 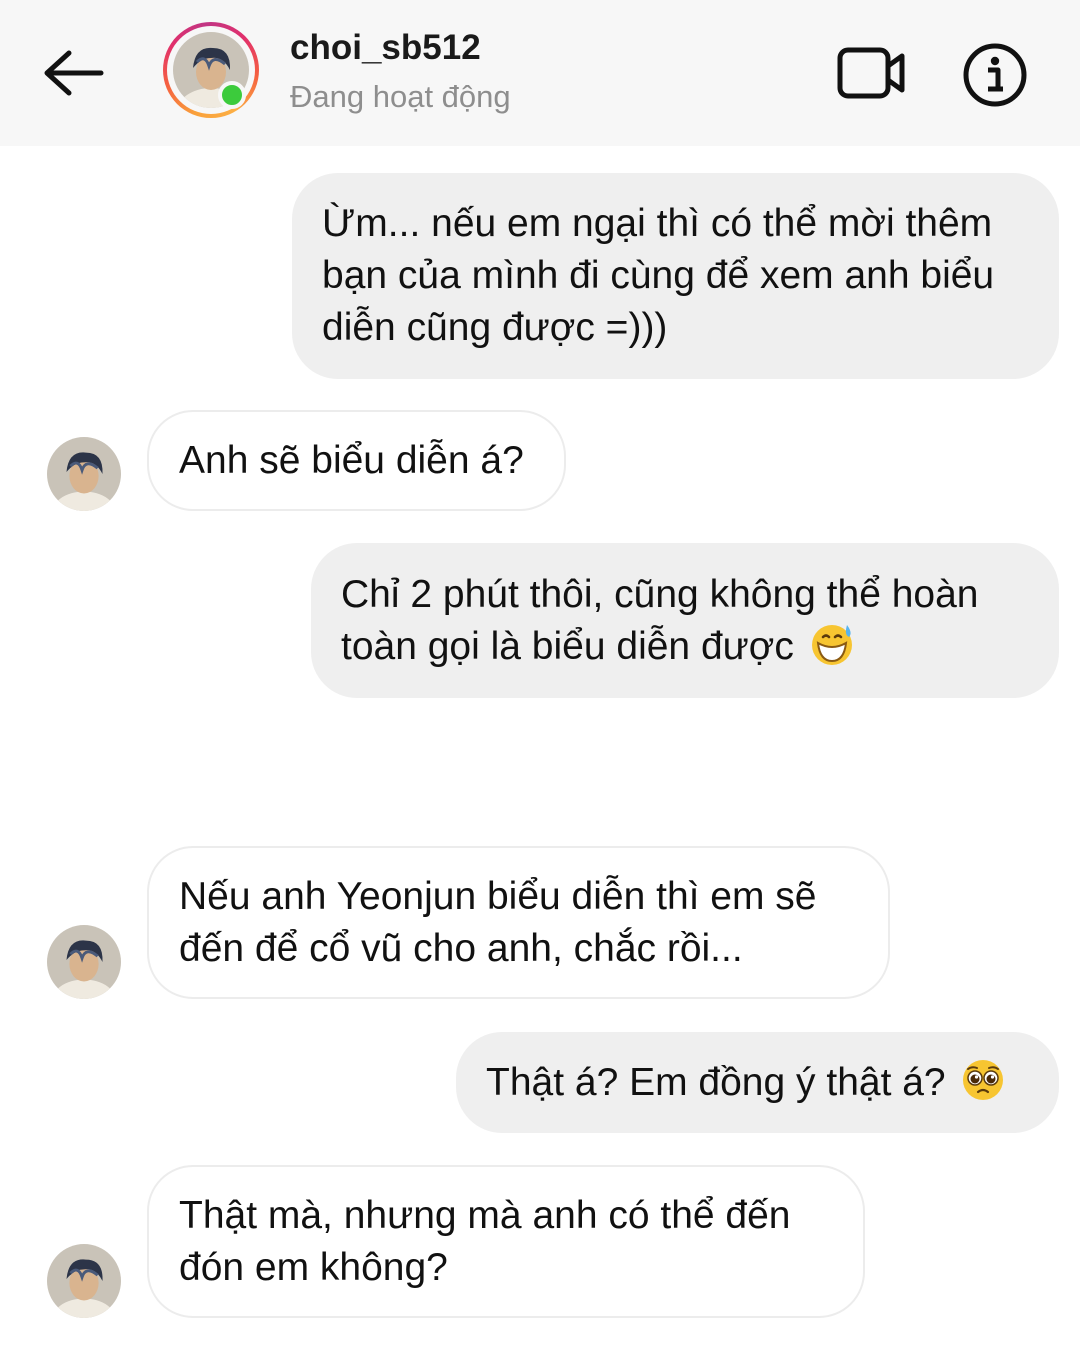 I want to click on arrow-left-icon, so click(x=74, y=73).